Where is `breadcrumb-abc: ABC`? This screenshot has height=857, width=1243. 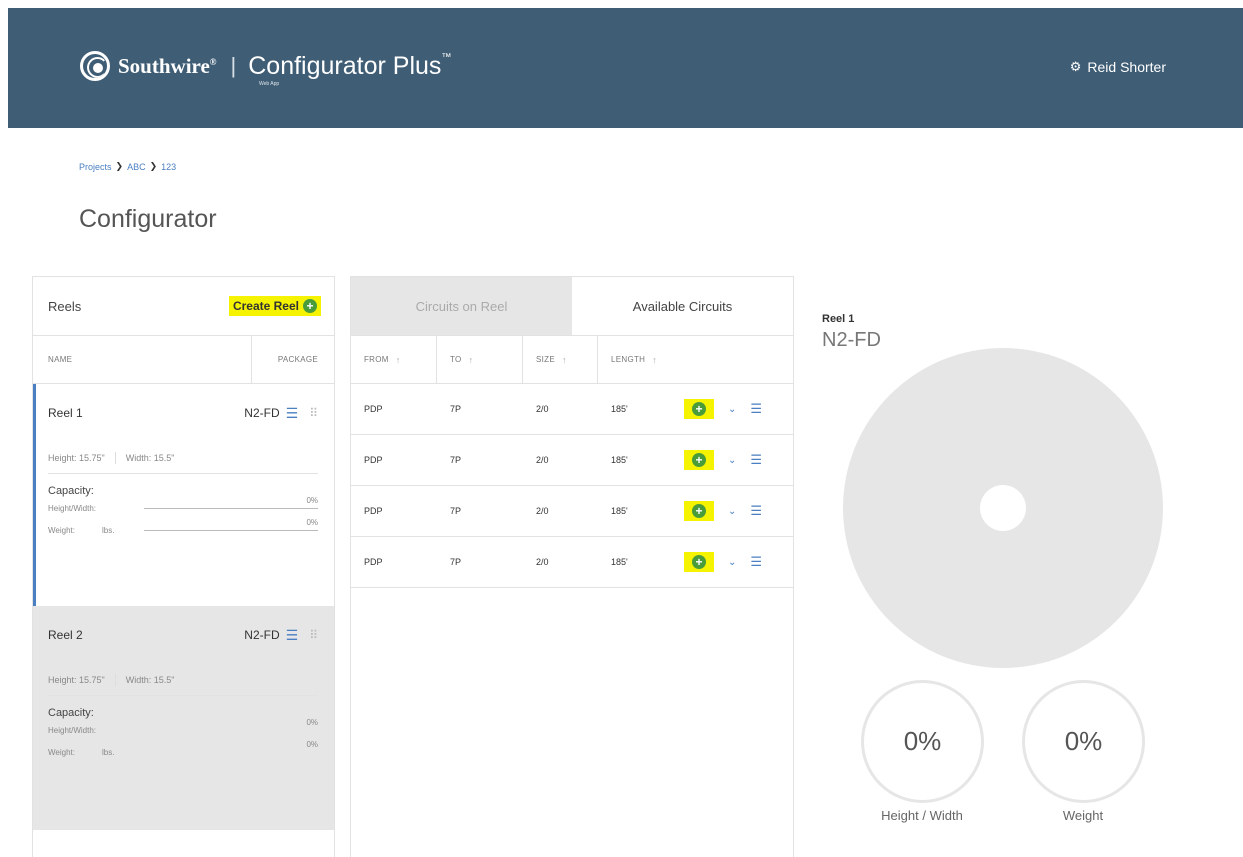 breadcrumb-abc: ABC is located at coordinates (136, 167).